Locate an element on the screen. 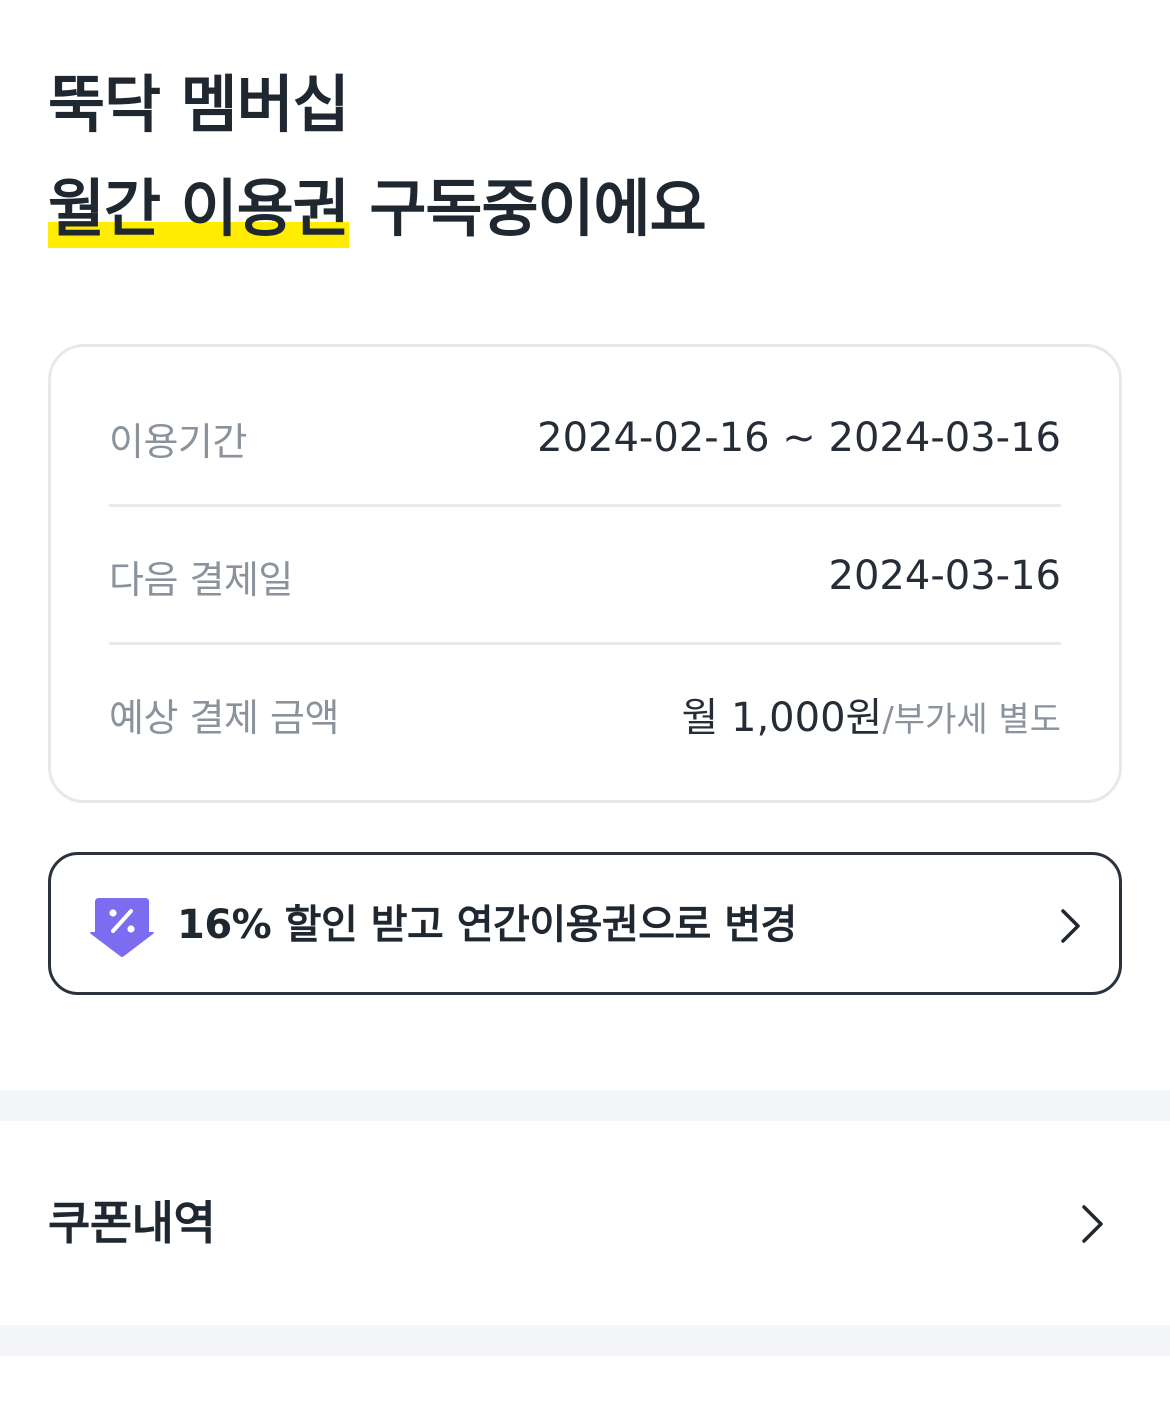 Image resolution: width=1170 pixels, height=1410 pixels. expected-amount-price: 월 1,000원 is located at coordinates (782, 718).